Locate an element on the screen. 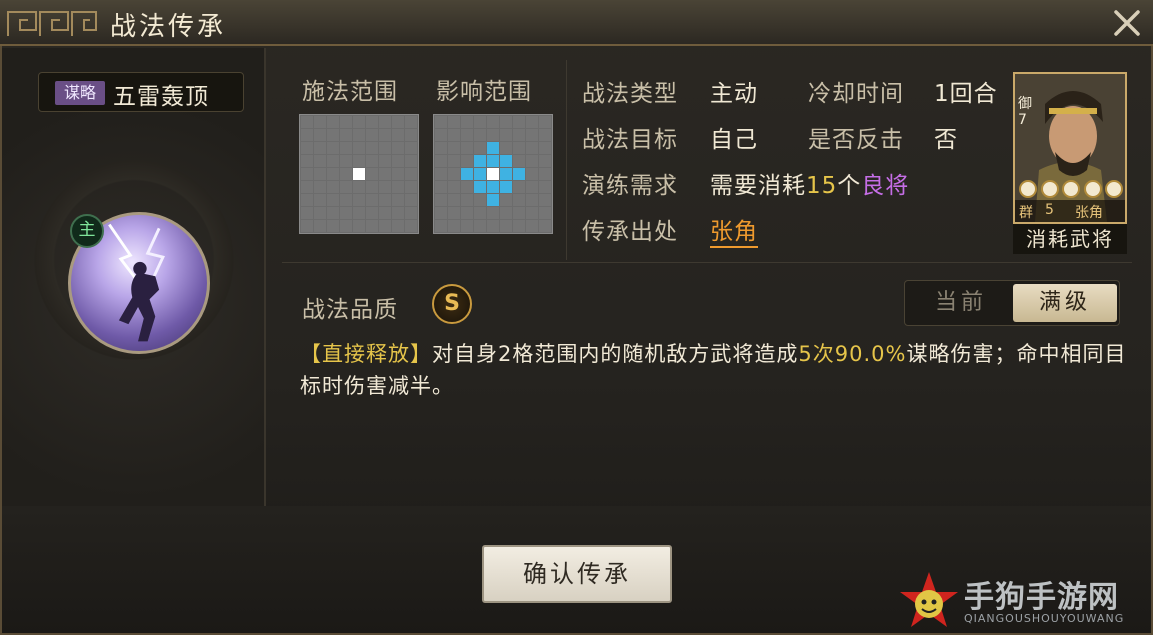 This screenshot has height=635, width=1153. general-card: 御7 群 5 张角 is located at coordinates (1070, 148).